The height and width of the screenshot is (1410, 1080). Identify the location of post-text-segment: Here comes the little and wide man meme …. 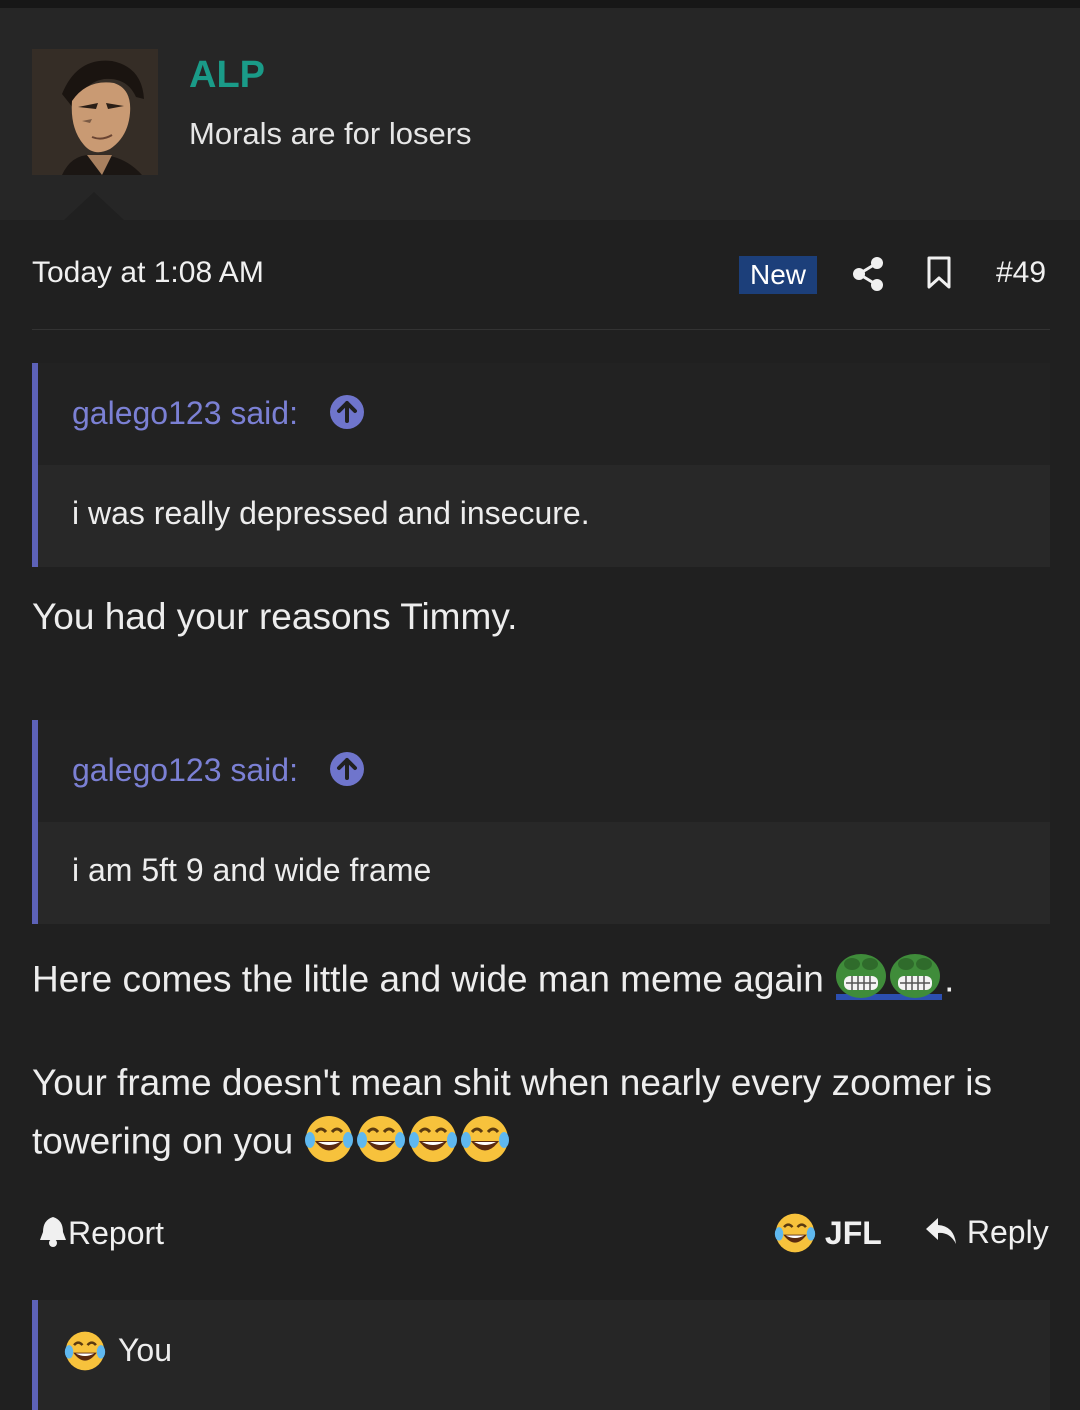
(428, 979).